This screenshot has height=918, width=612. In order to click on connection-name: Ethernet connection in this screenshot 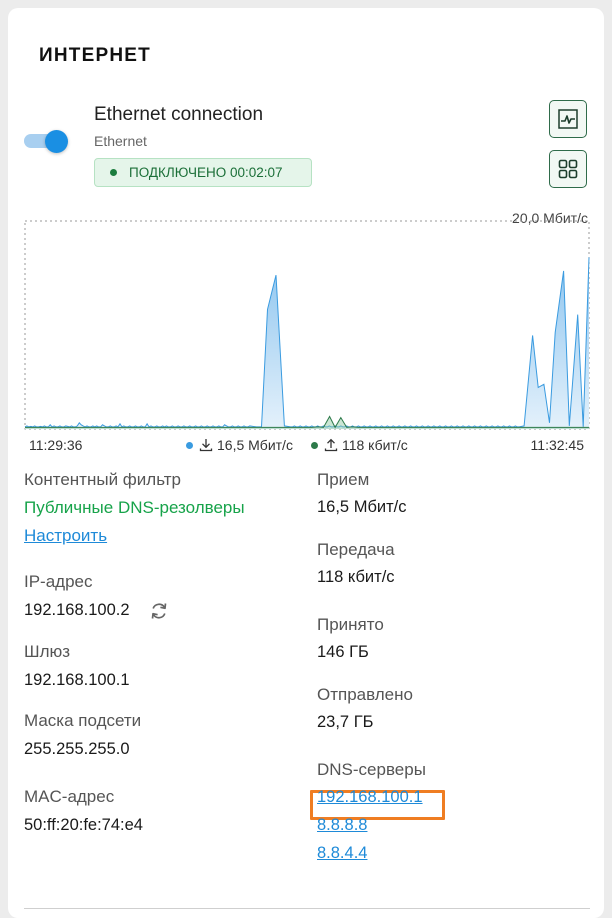, I will do `click(179, 114)`.